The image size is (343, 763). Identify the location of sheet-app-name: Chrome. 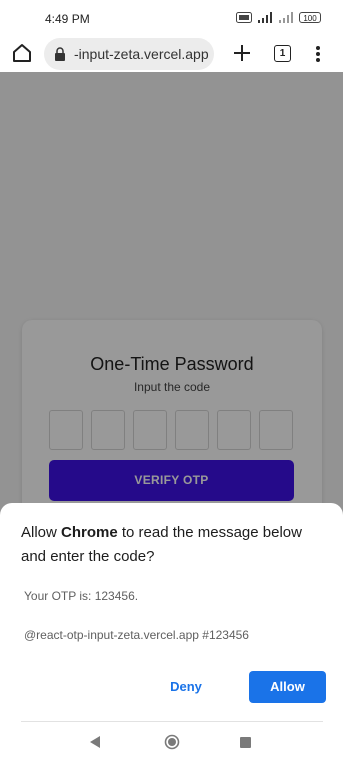
(89, 532).